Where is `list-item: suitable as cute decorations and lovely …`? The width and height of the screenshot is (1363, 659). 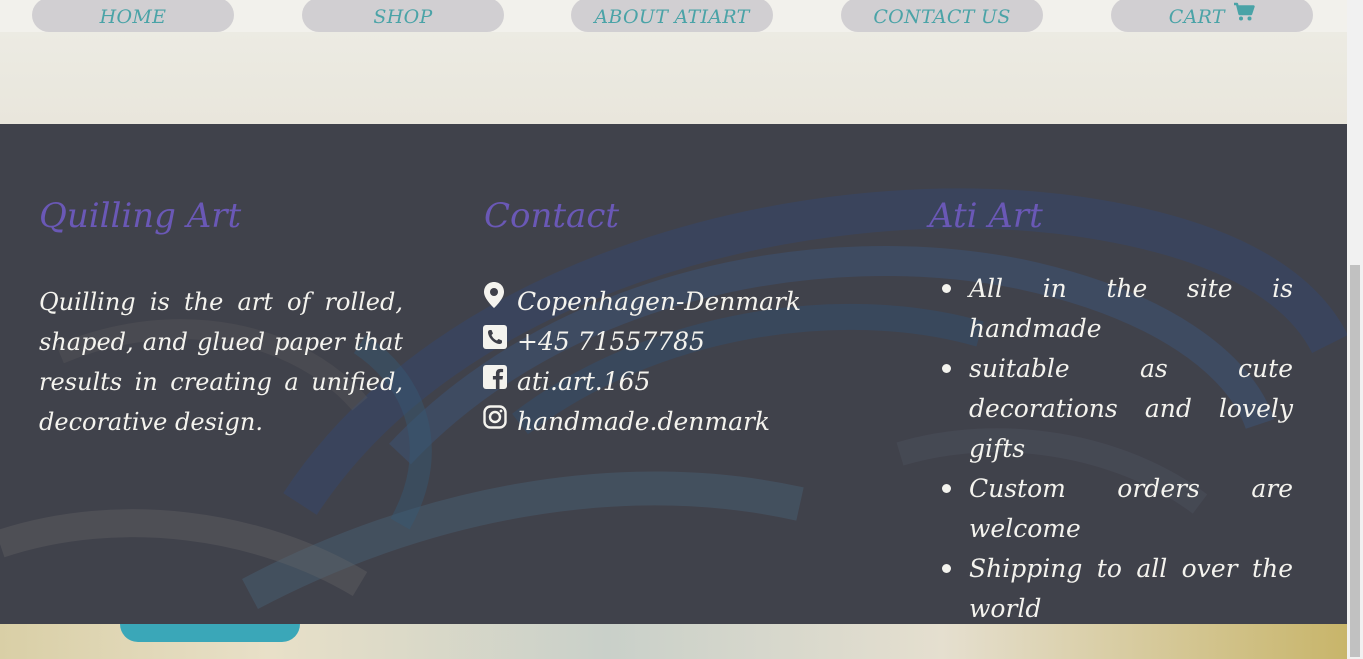 list-item: suitable as cute decorations and lovely … is located at coordinates (1117, 409).